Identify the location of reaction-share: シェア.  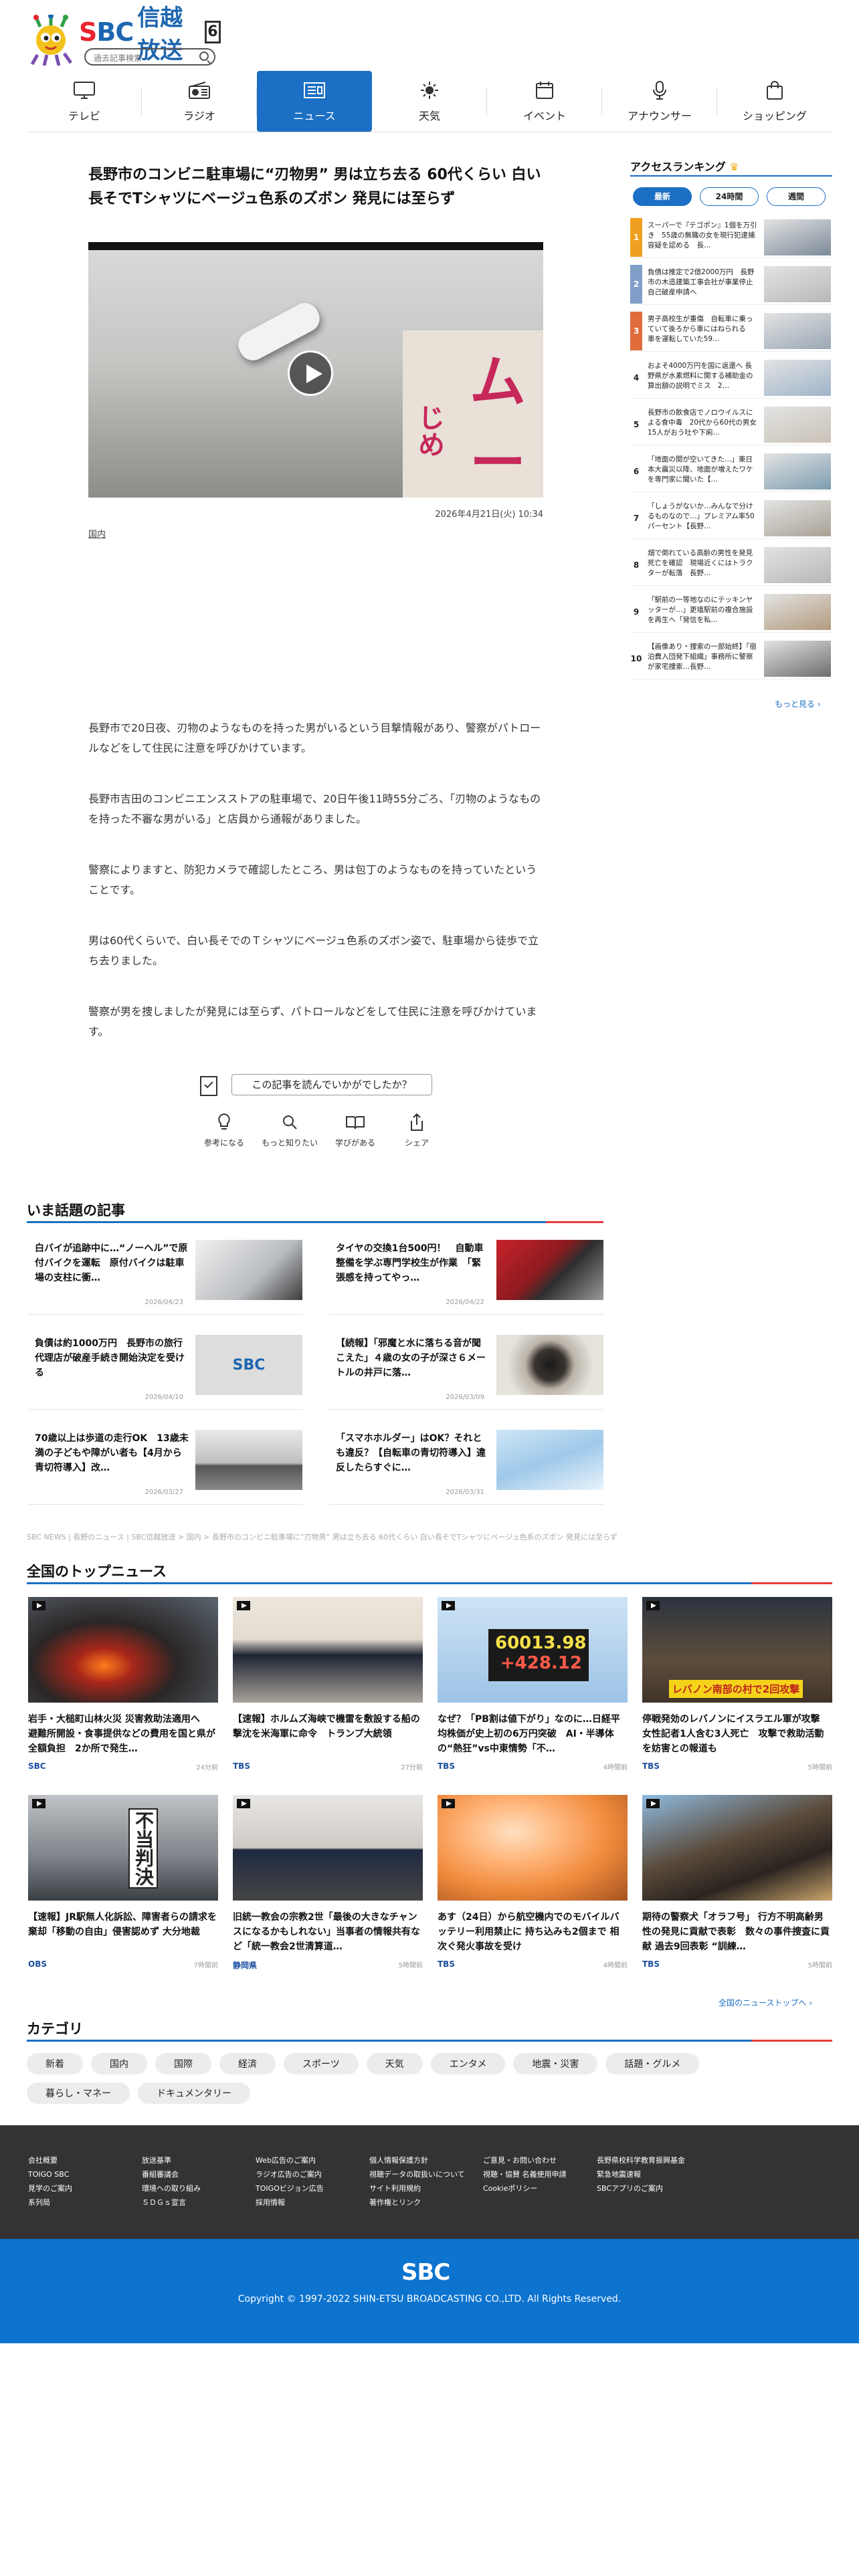
(417, 1130).